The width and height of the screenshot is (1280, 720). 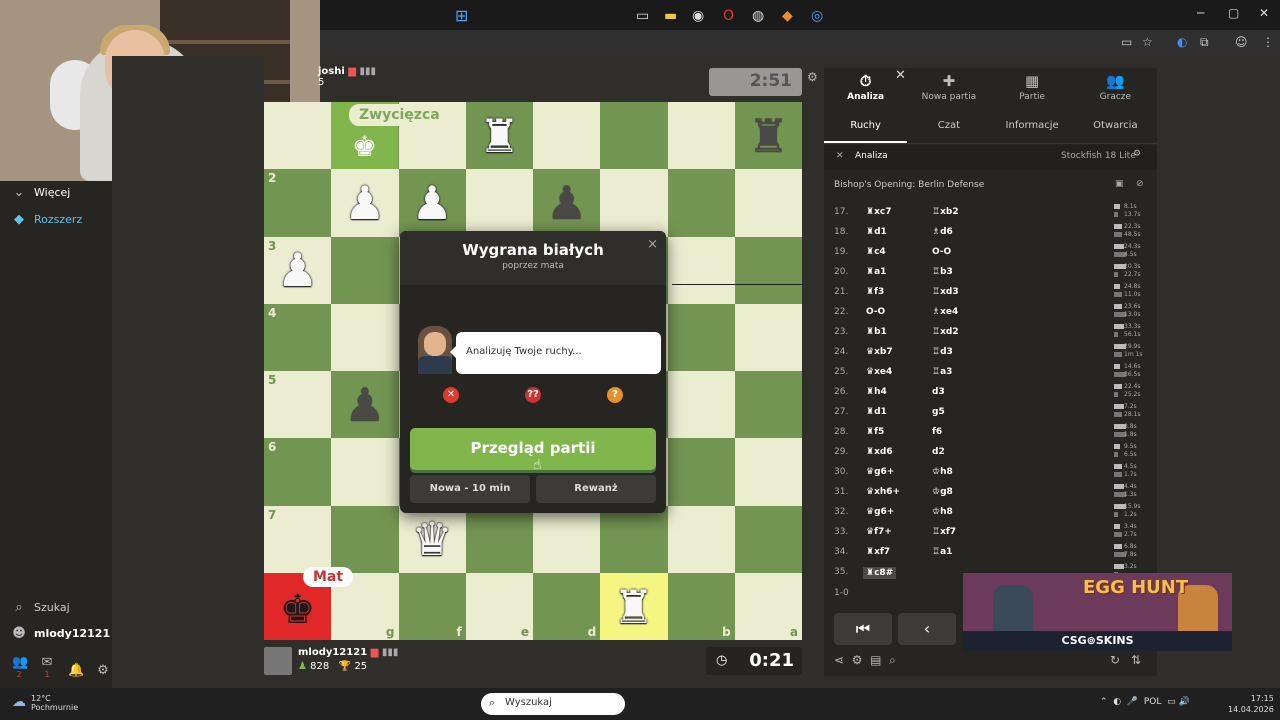 I want to click on white-move: ♜d1, so click(x=876, y=412).